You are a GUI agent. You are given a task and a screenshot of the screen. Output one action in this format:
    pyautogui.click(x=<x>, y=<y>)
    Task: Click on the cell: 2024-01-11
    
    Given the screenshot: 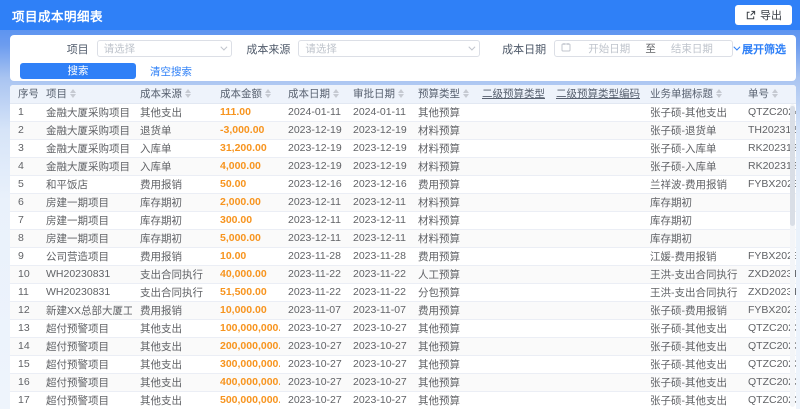 What is the action you would take?
    pyautogui.click(x=377, y=112)
    